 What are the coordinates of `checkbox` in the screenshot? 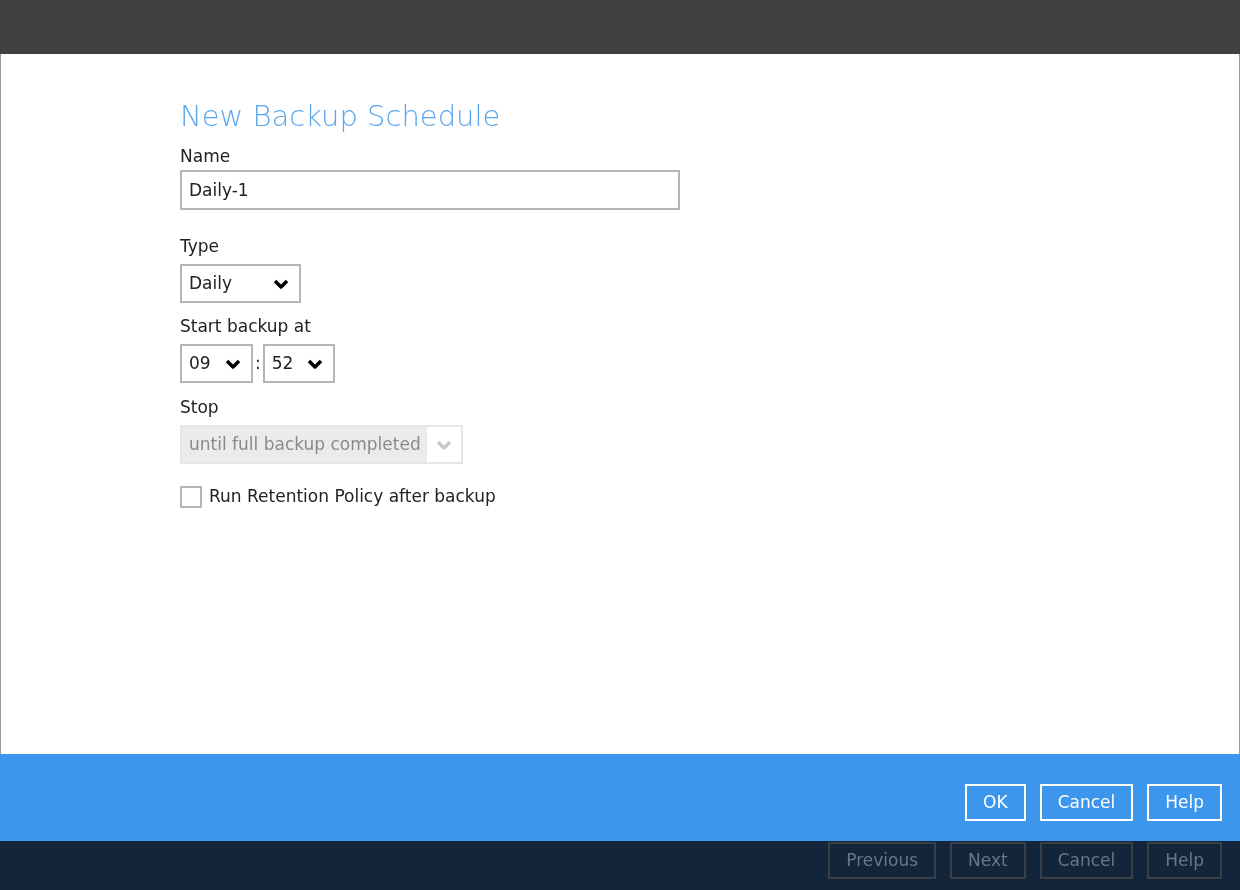 It's located at (191, 496).